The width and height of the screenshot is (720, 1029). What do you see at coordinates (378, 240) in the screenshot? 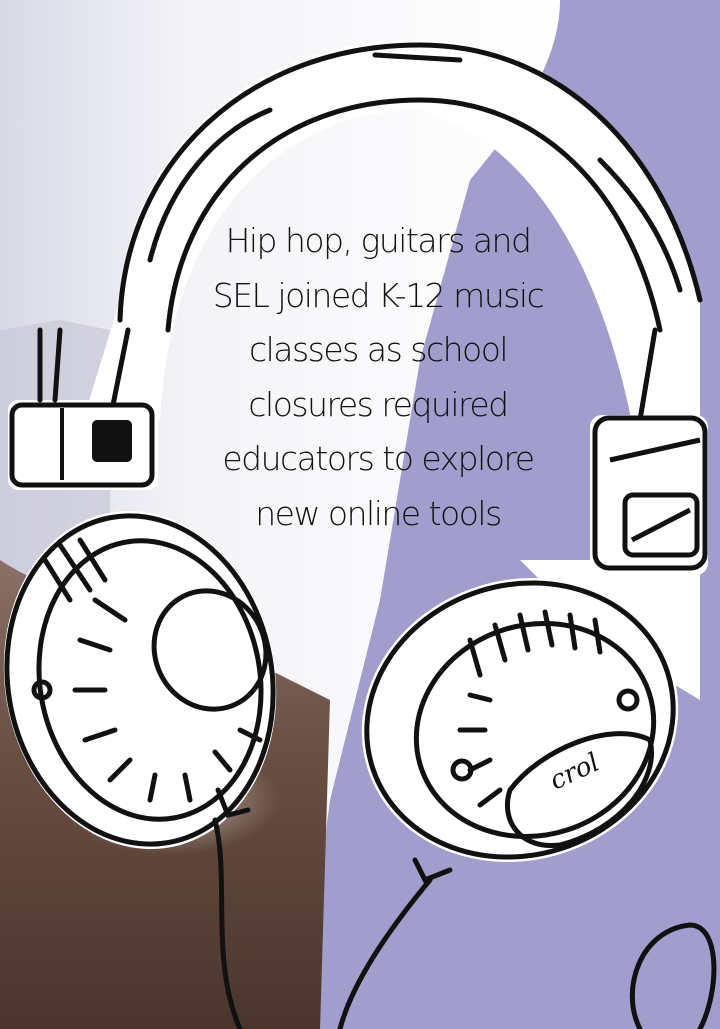
I see `headline-line: Hip hop, guitars and` at bounding box center [378, 240].